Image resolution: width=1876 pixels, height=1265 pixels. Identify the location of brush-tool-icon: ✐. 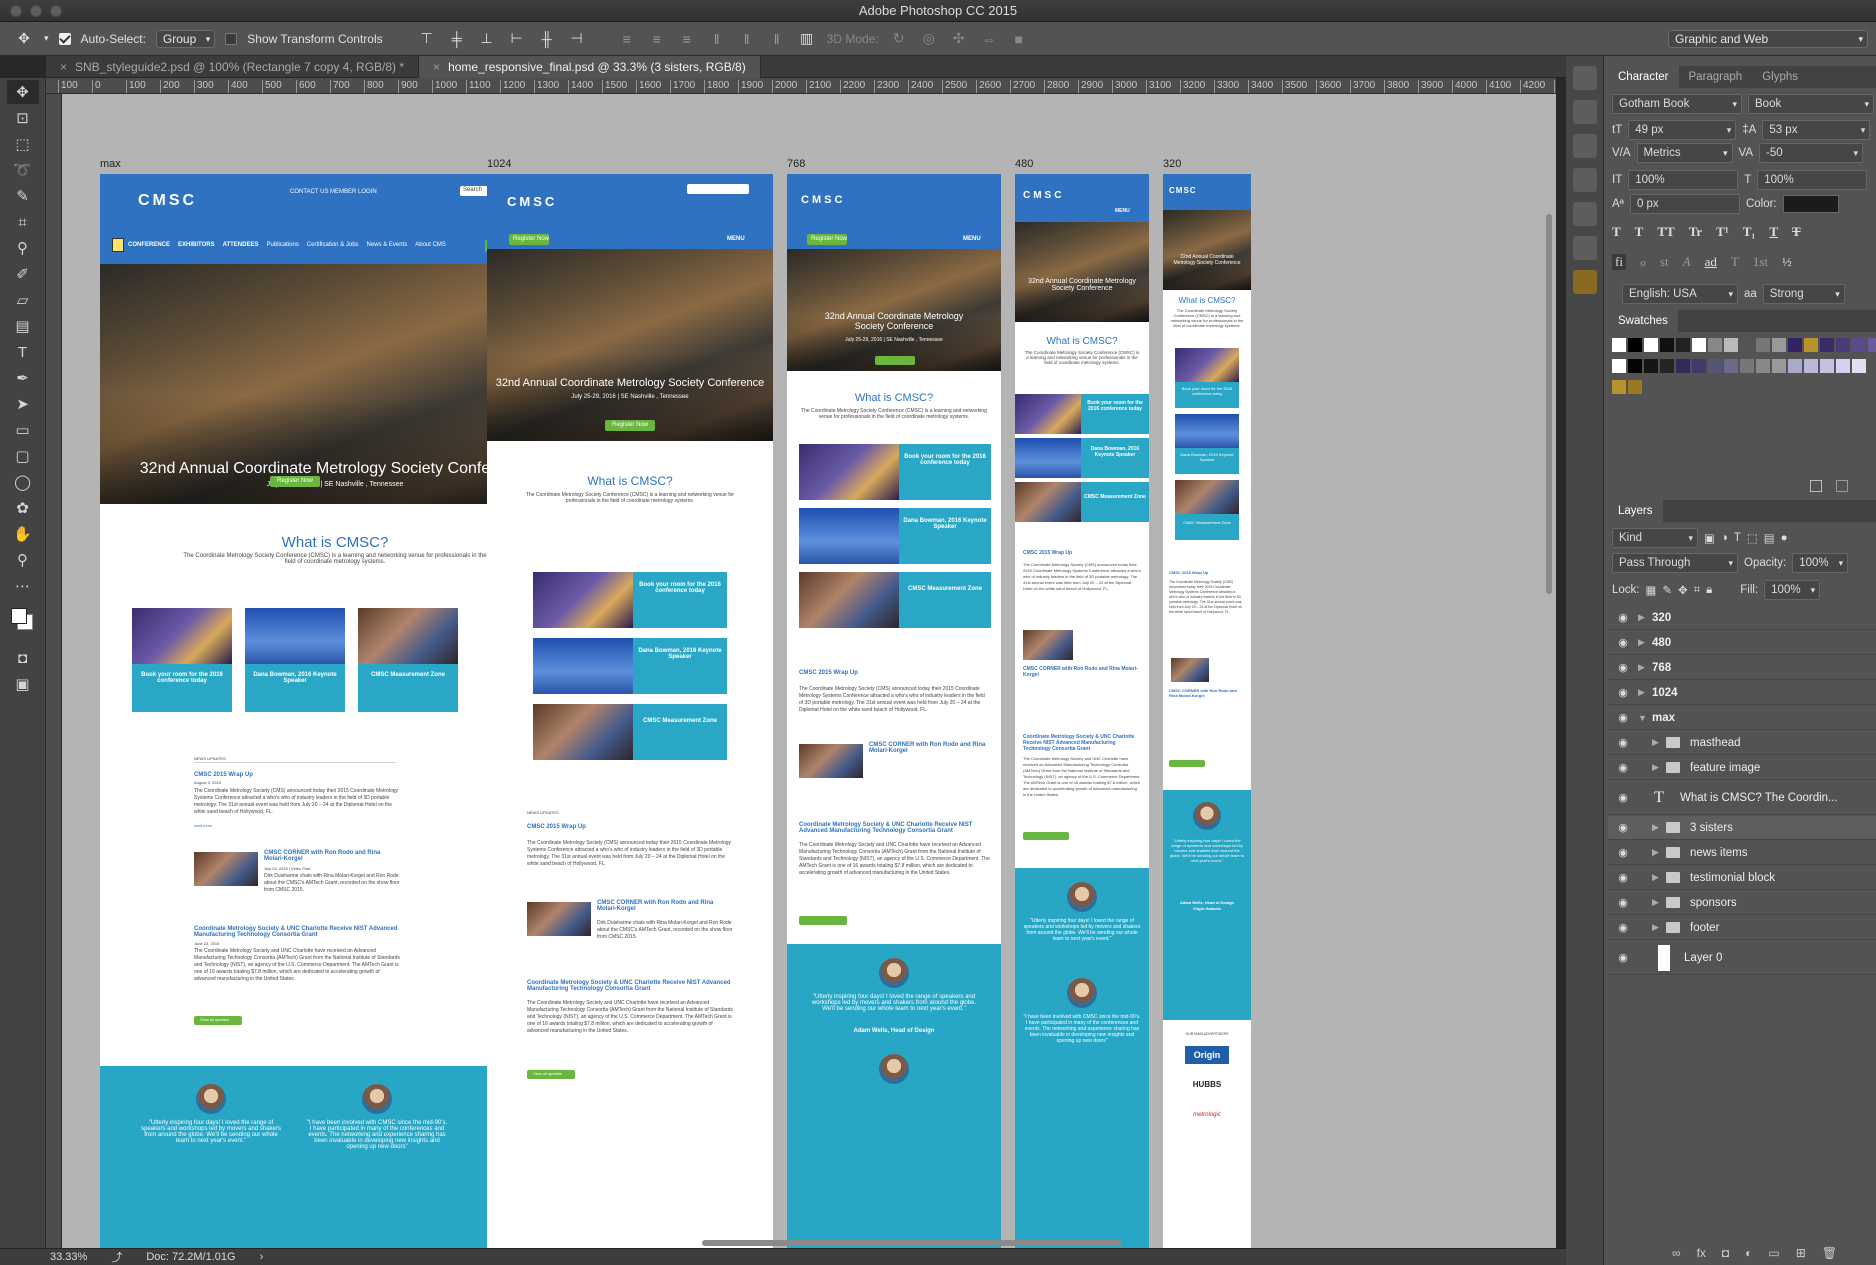
(23, 274).